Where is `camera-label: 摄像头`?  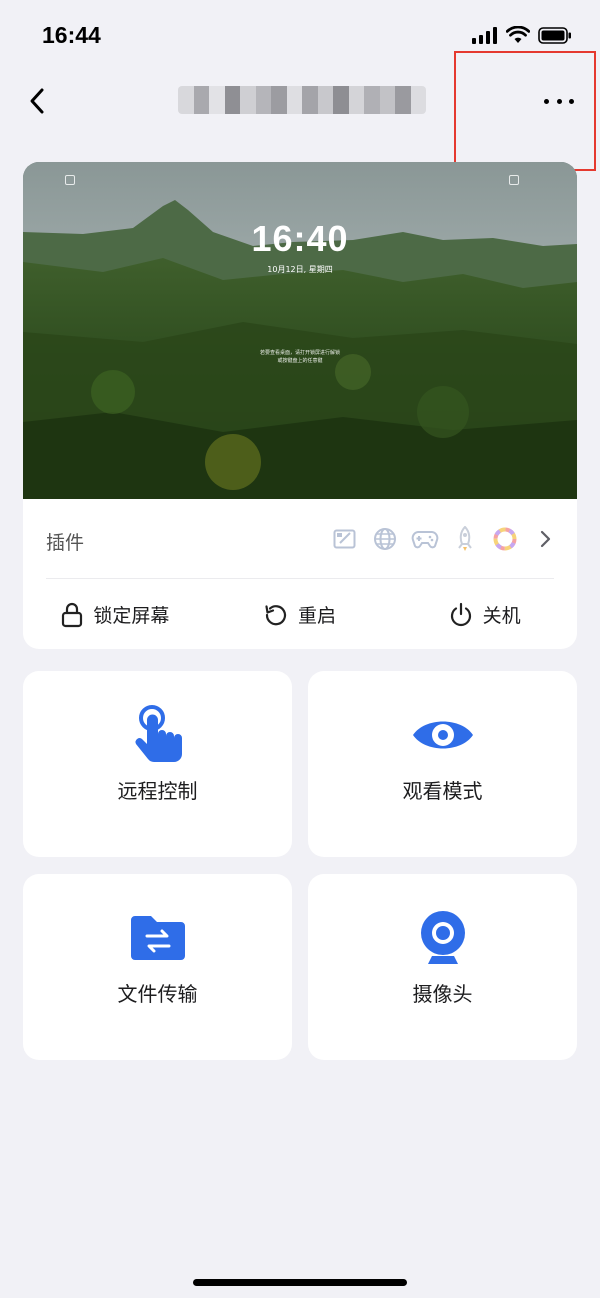
camera-label: 摄像头 is located at coordinates (442, 994).